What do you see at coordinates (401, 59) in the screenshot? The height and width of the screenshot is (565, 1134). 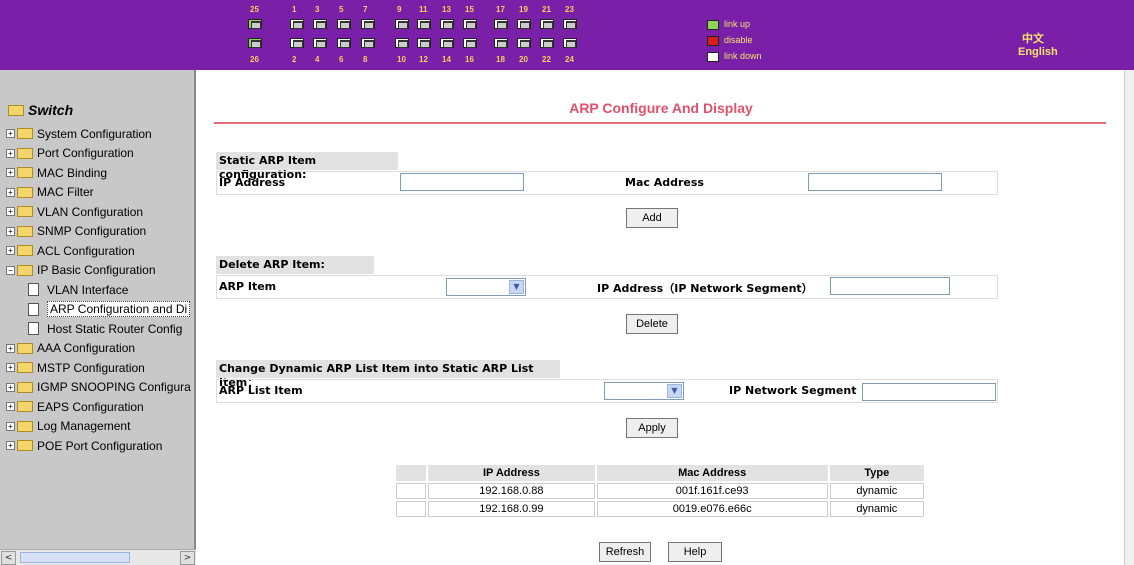 I see `port-number-label: 10` at bounding box center [401, 59].